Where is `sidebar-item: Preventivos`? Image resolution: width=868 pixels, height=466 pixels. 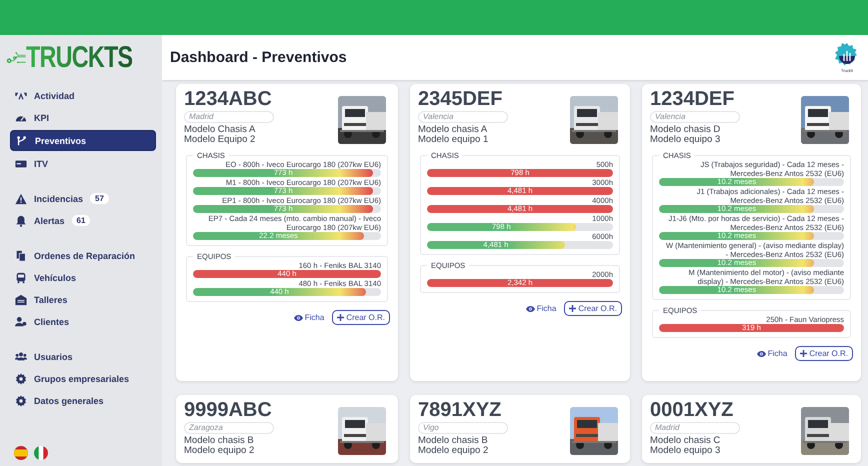
sidebar-item: Preventivos is located at coordinates (83, 140).